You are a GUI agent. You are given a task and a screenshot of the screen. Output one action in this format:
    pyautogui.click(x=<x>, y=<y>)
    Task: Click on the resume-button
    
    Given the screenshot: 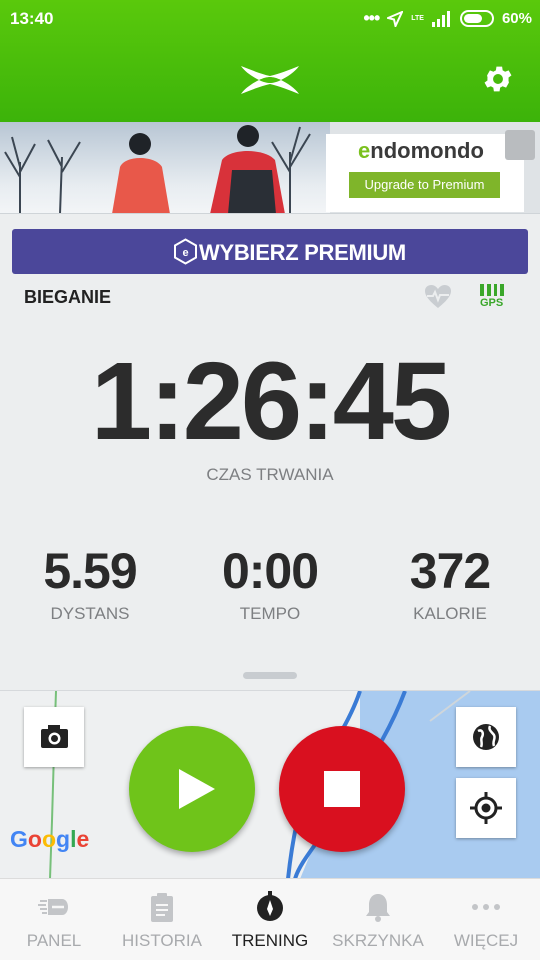 What is the action you would take?
    pyautogui.click(x=192, y=789)
    